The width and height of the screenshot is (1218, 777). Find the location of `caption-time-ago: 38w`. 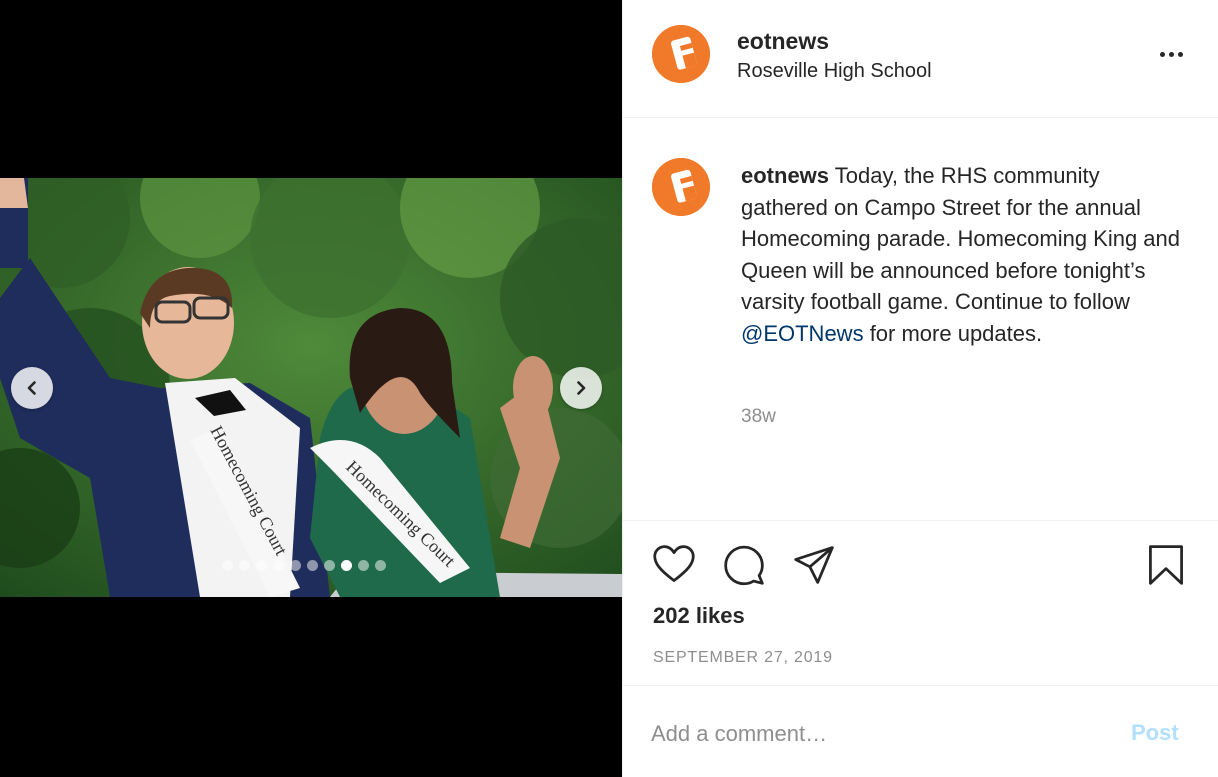

caption-time-ago: 38w is located at coordinates (758, 416).